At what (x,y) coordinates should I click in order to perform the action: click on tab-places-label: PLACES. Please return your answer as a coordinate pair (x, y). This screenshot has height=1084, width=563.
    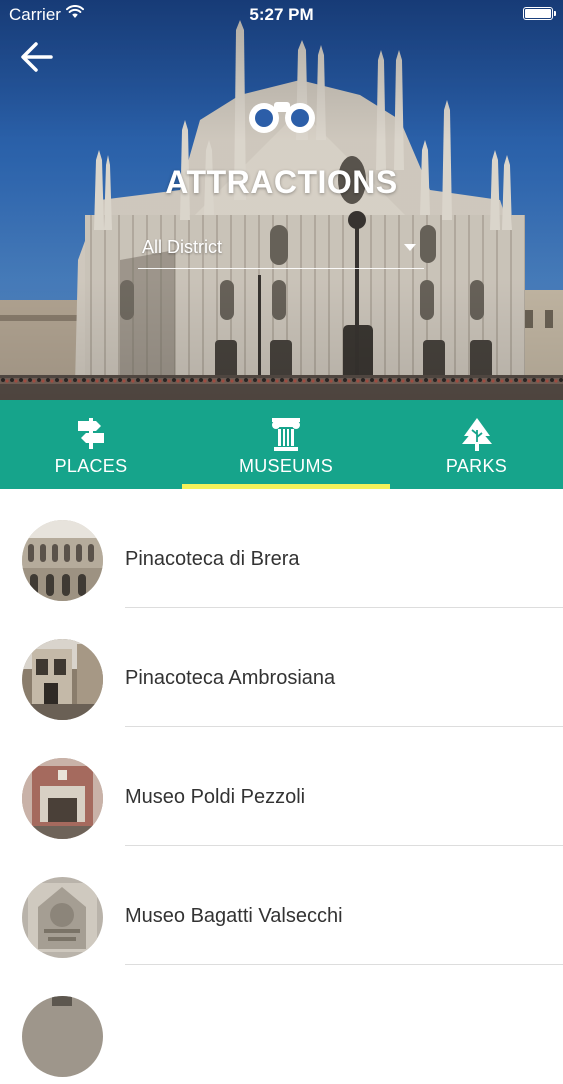
    Looking at the image, I should click on (91, 466).